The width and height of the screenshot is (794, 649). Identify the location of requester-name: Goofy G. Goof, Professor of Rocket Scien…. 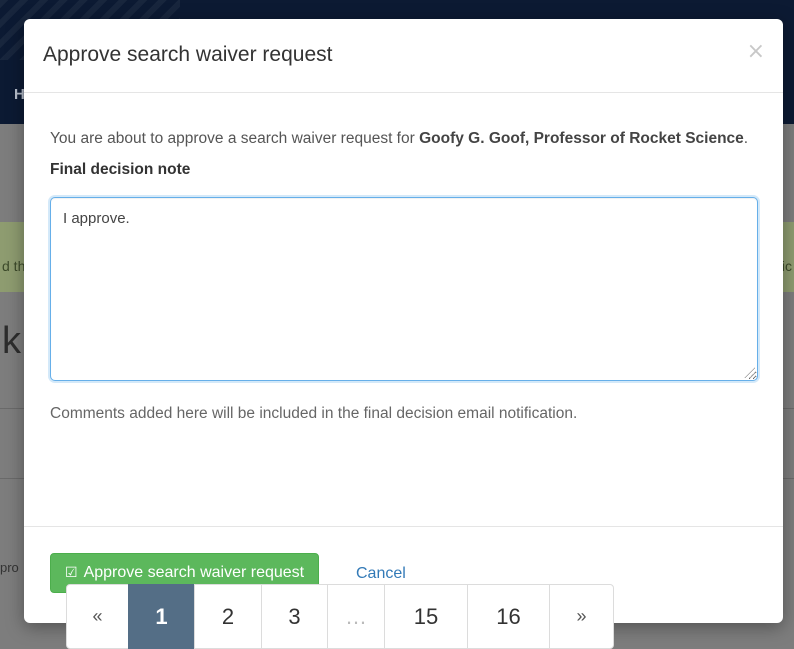
(581, 138).